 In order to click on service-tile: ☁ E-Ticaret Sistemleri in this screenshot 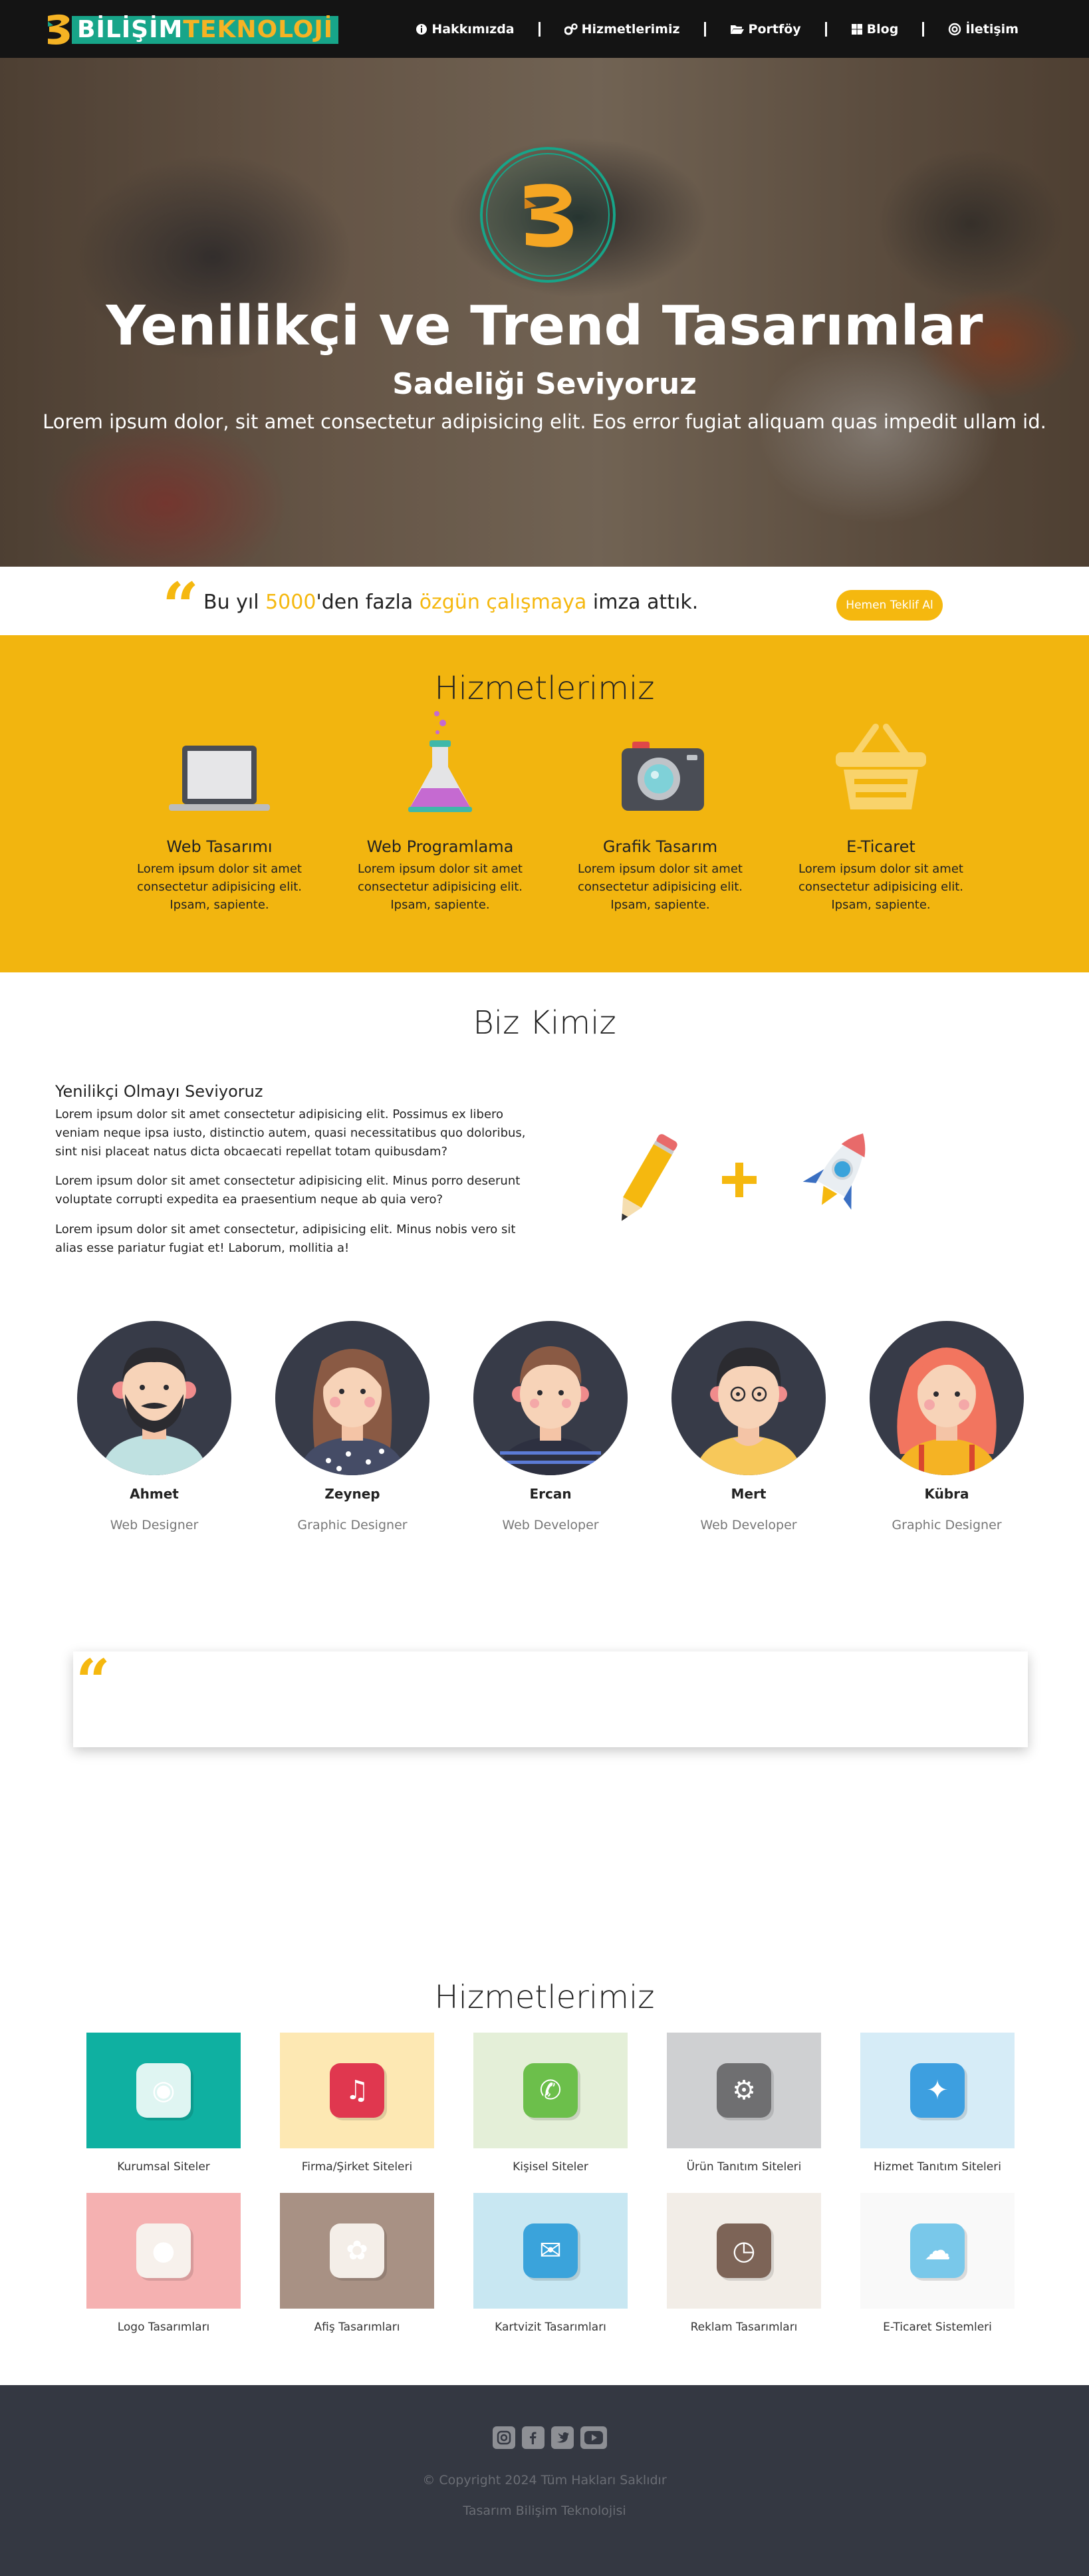, I will do `click(937, 2263)`.